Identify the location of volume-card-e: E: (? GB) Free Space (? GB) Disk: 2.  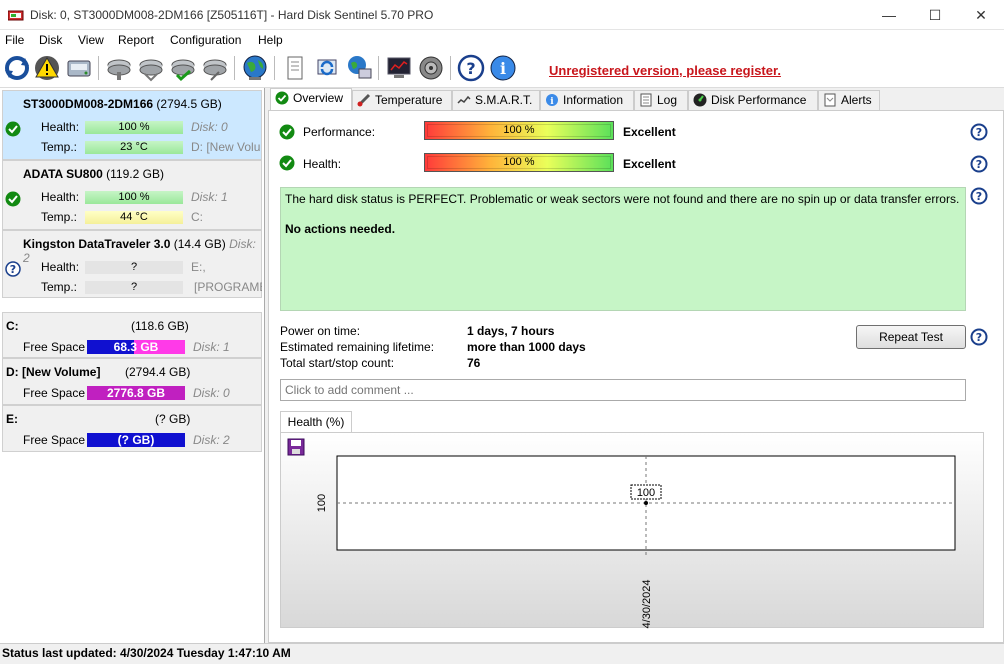
(132, 428).